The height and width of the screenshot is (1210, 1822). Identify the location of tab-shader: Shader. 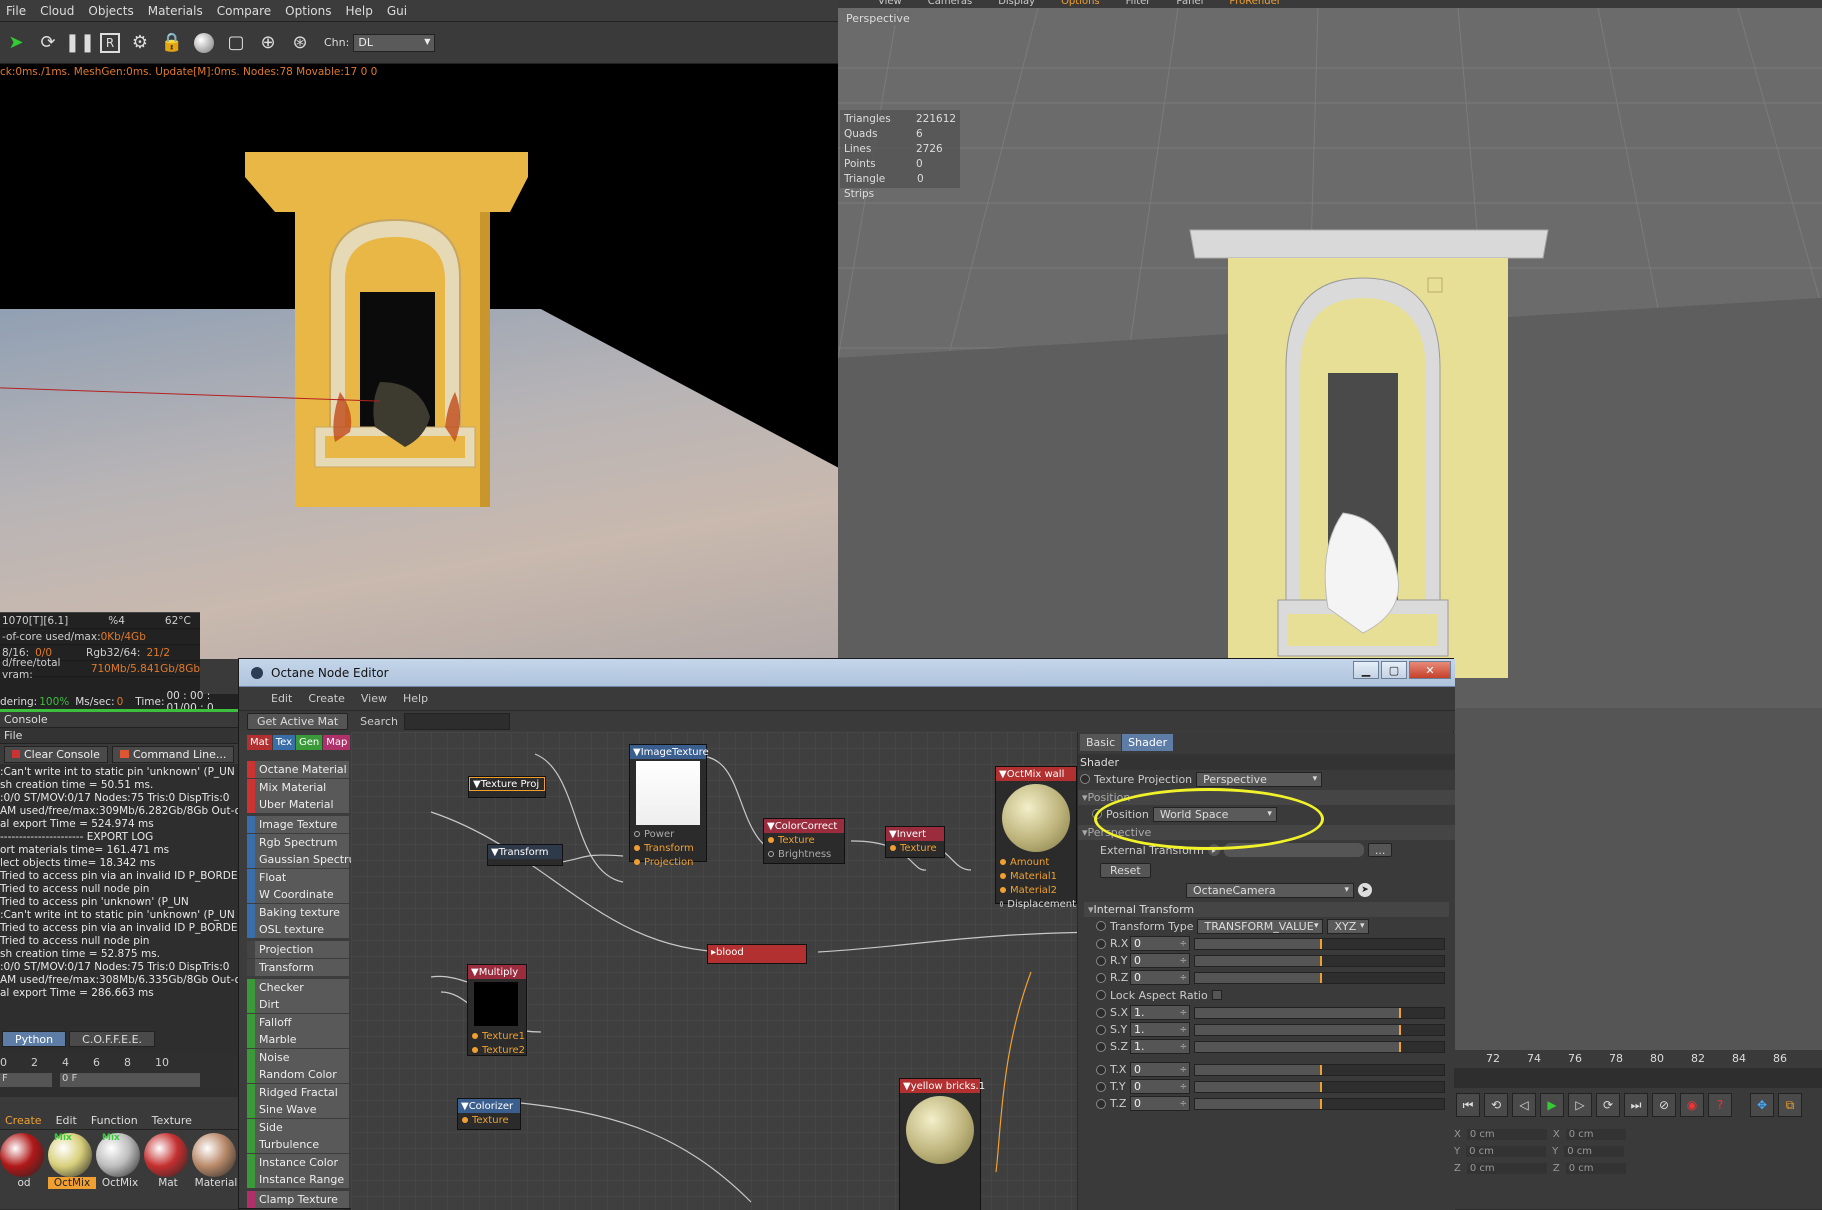
(1148, 742).